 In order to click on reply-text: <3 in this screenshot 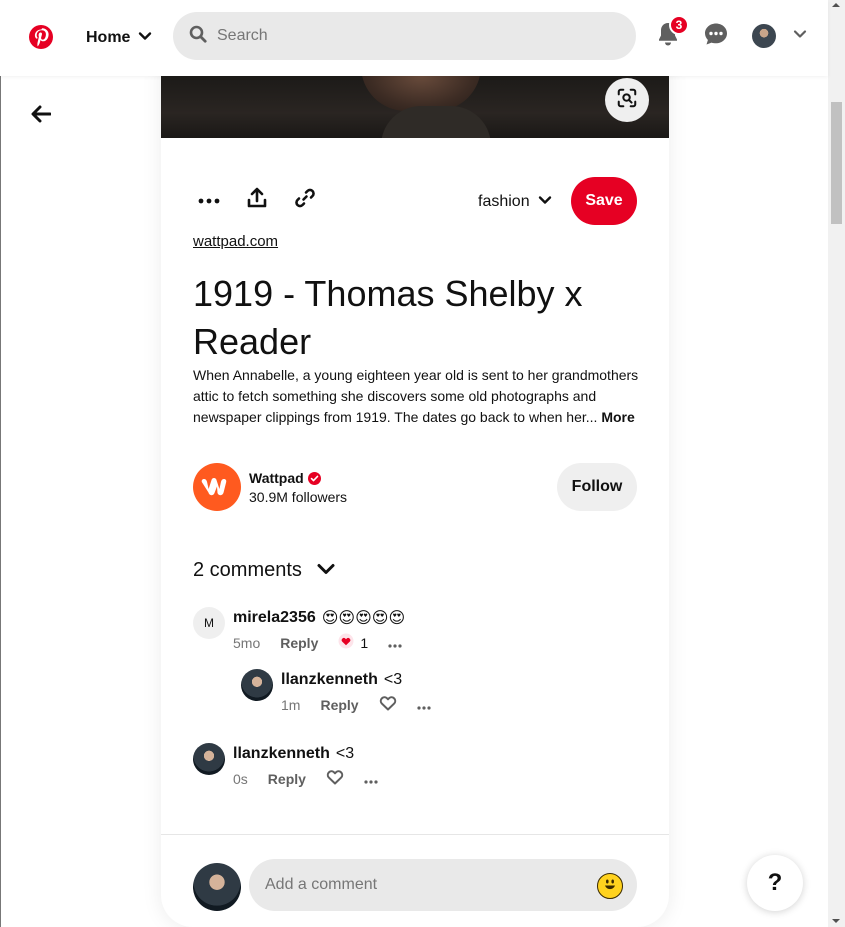, I will do `click(393, 679)`.